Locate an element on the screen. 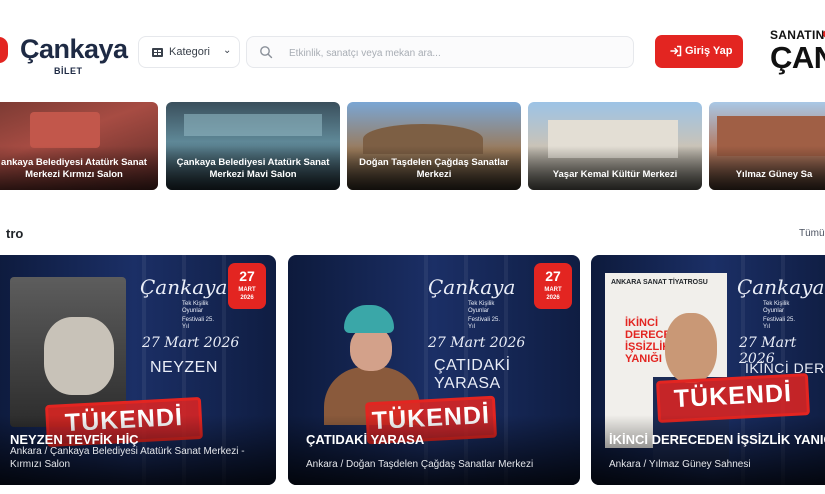 The height and width of the screenshot is (494, 825). venue-name: Doğan Taşdelen Çağdaş Sanatlar Merkezi is located at coordinates (434, 168).